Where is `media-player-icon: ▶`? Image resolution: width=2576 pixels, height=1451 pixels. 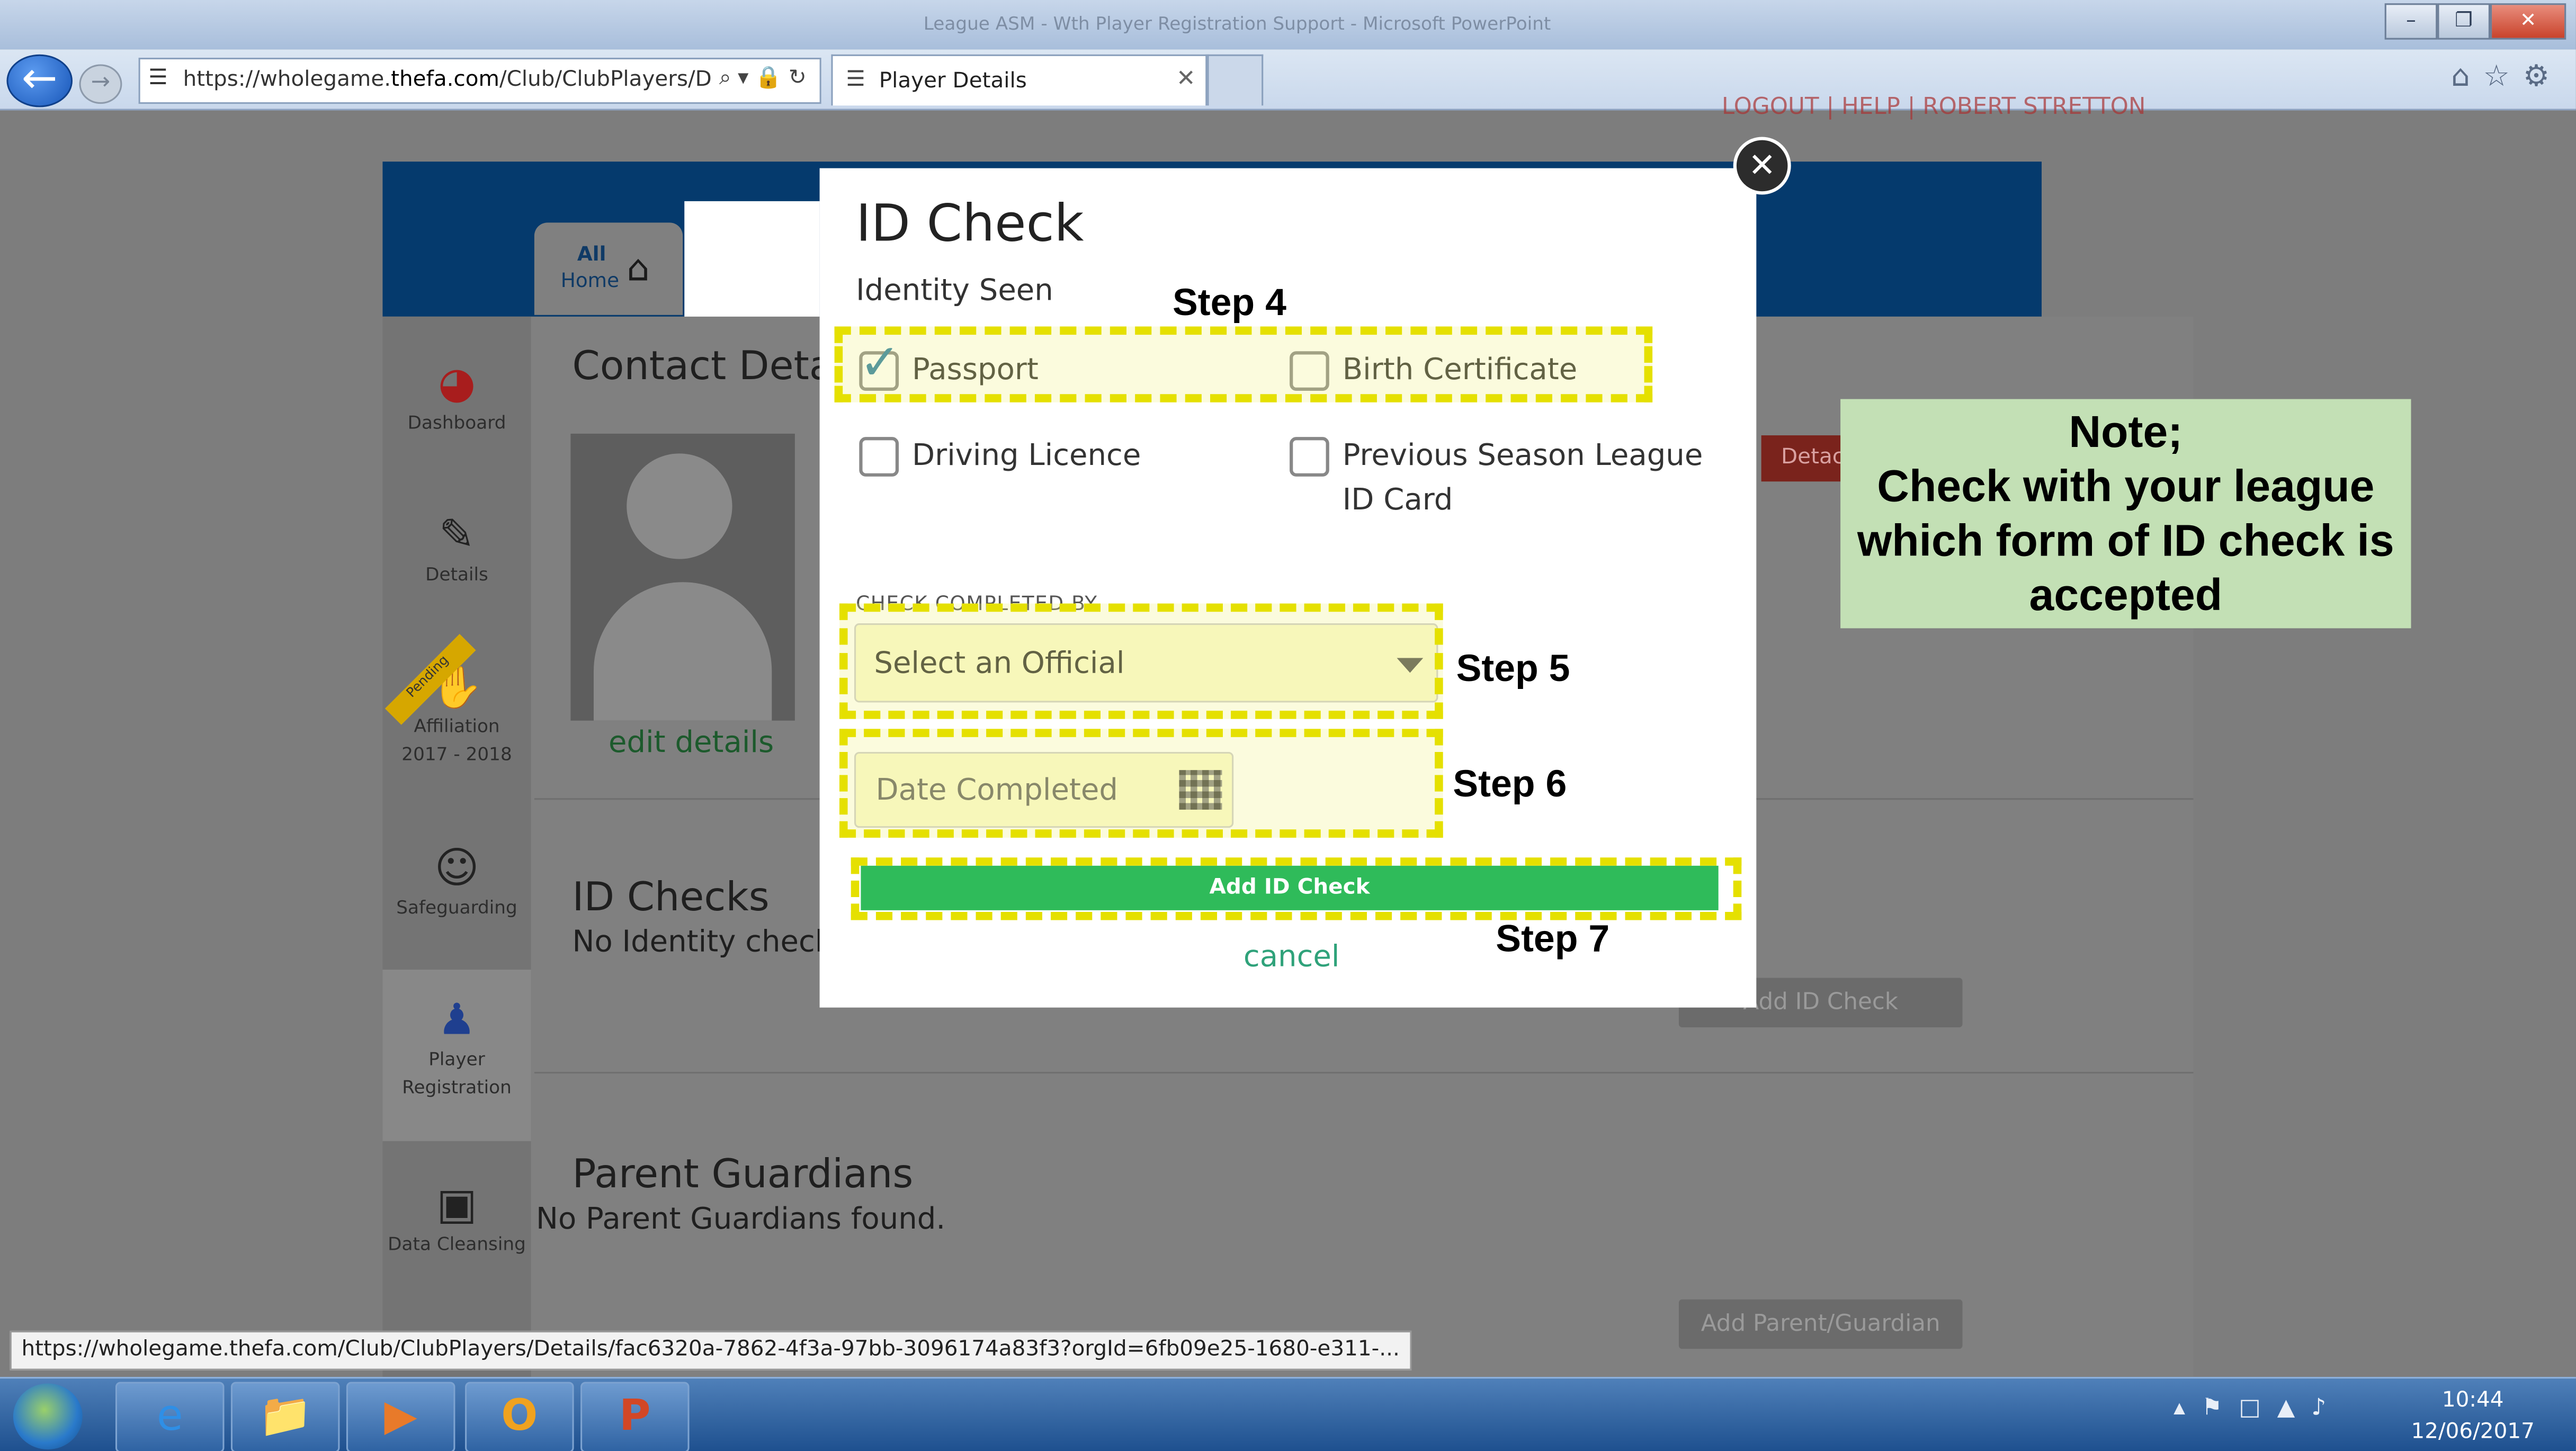
media-player-icon: ▶ is located at coordinates (400, 1417).